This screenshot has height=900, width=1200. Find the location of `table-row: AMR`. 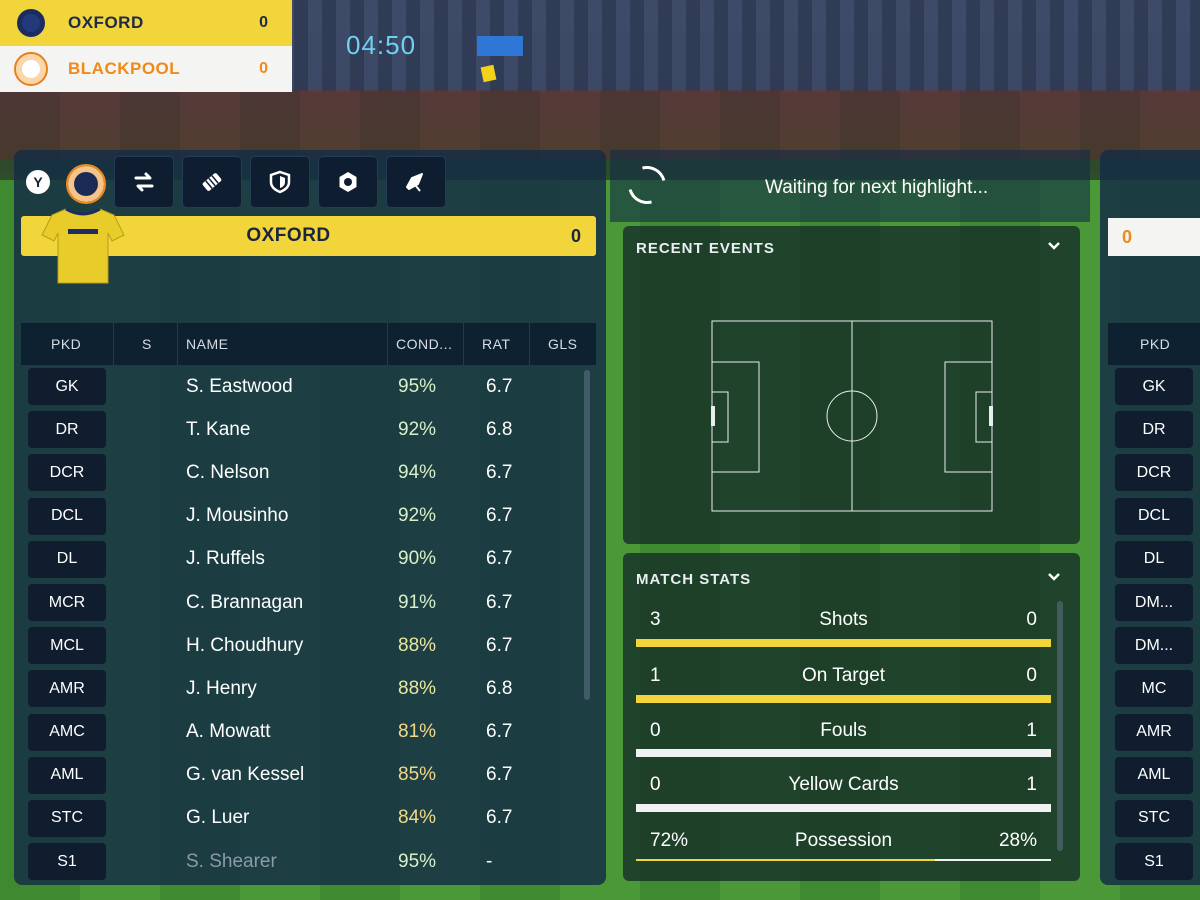

table-row: AMR is located at coordinates (1154, 732).